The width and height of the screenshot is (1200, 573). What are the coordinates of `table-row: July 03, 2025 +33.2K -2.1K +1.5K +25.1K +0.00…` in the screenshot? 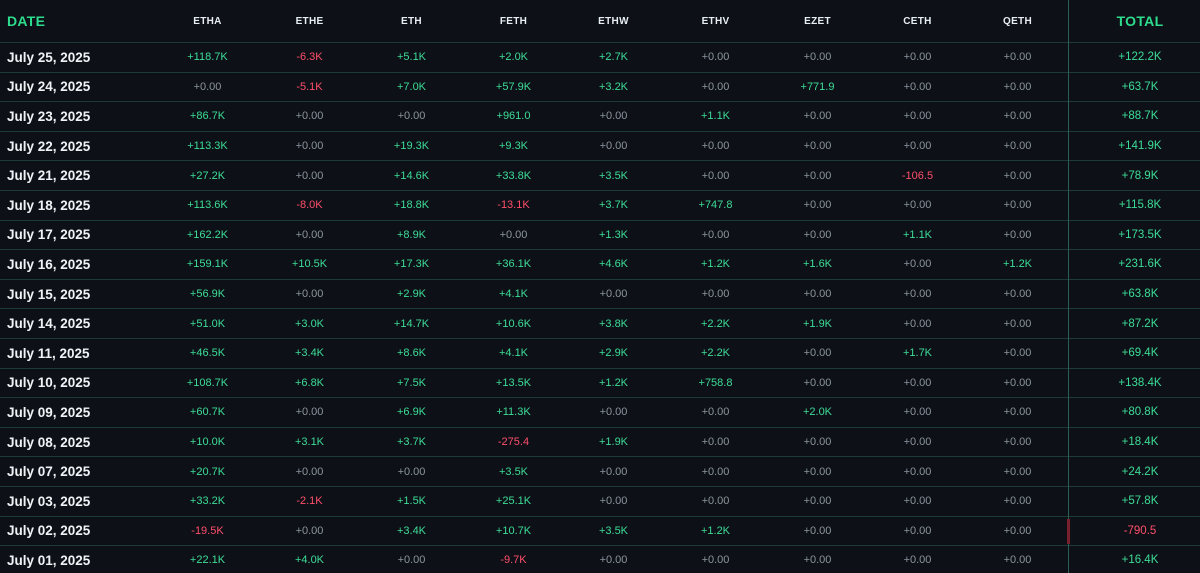 It's located at (600, 502).